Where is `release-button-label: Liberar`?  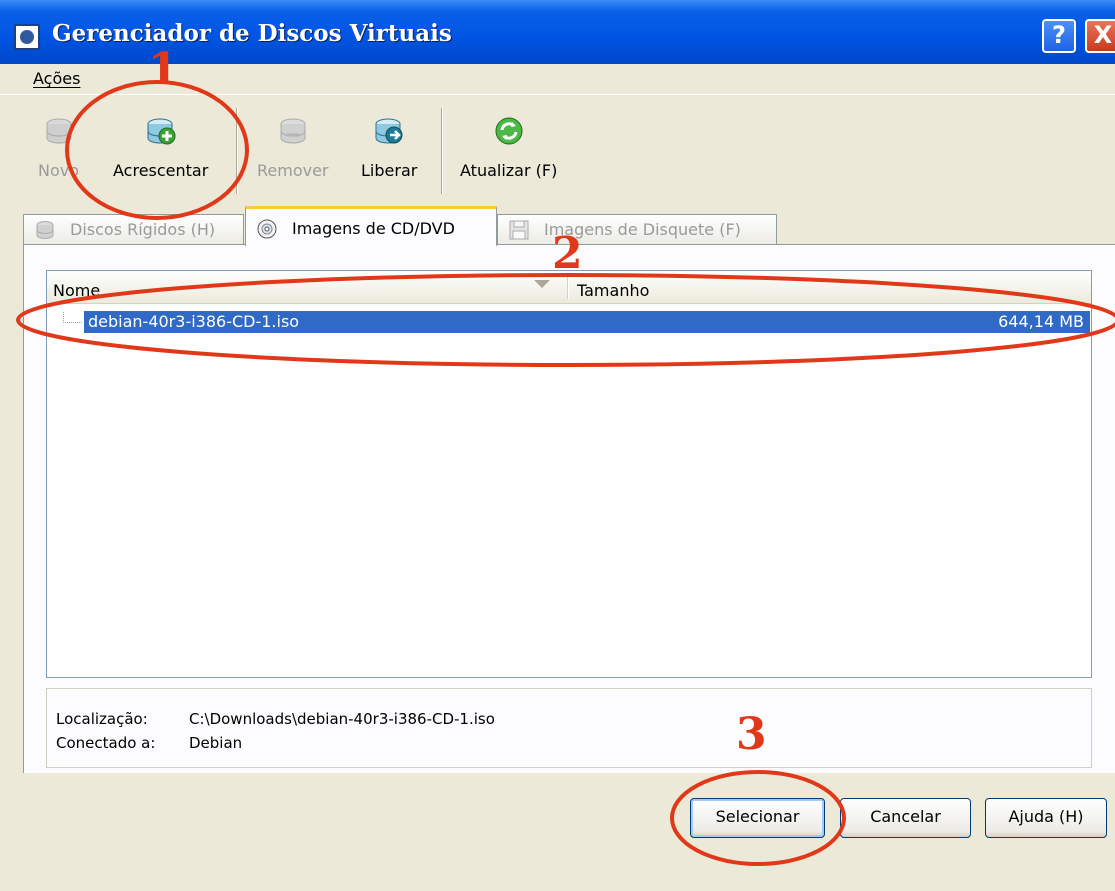 release-button-label: Liberar is located at coordinates (389, 170).